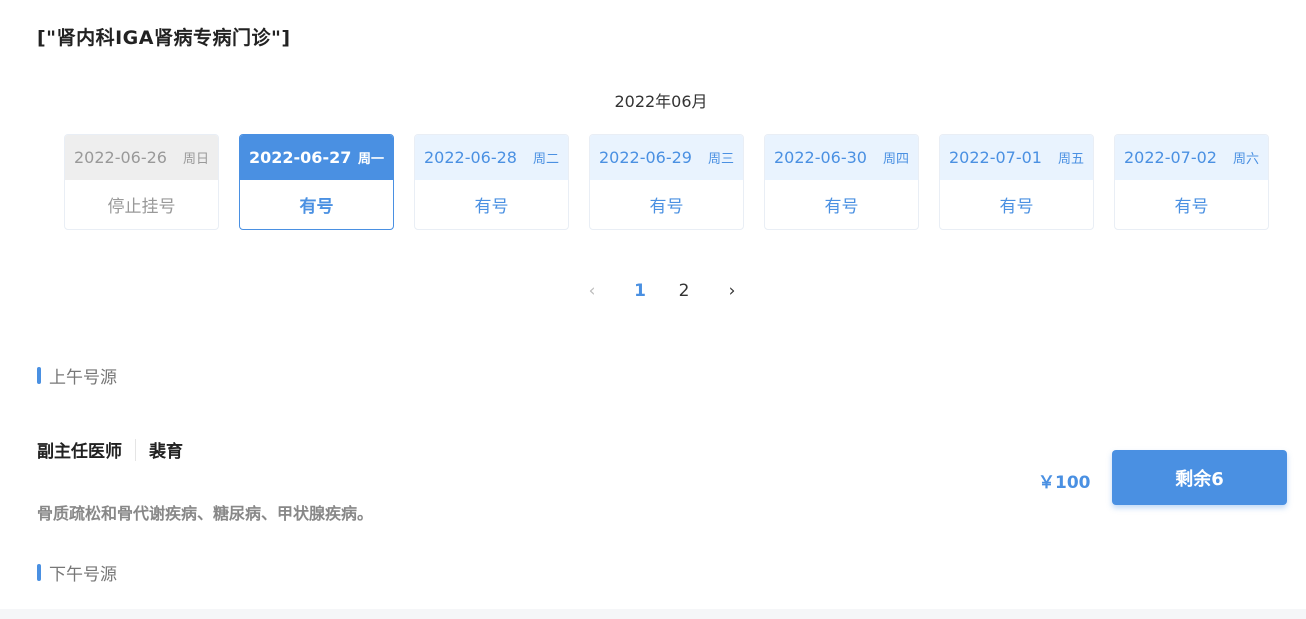  Describe the element at coordinates (491, 182) in the screenshot. I see `date-card-2: 2022-06-28 周二 有号` at that location.